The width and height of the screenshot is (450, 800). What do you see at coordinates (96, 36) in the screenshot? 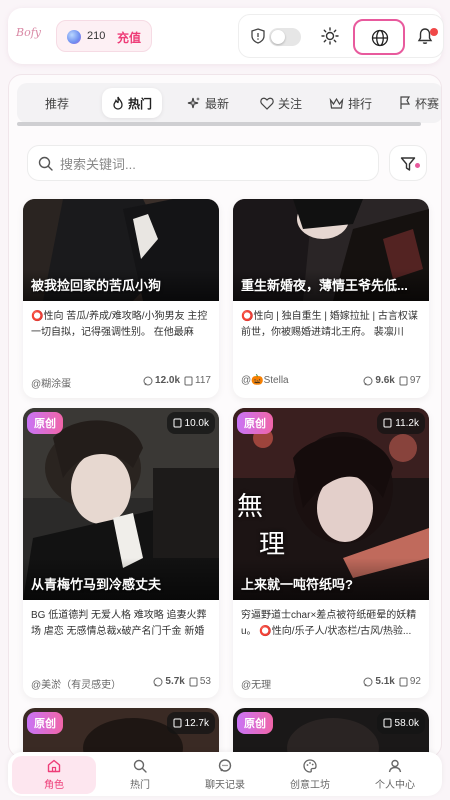
I see `coin-count: 210` at bounding box center [96, 36].